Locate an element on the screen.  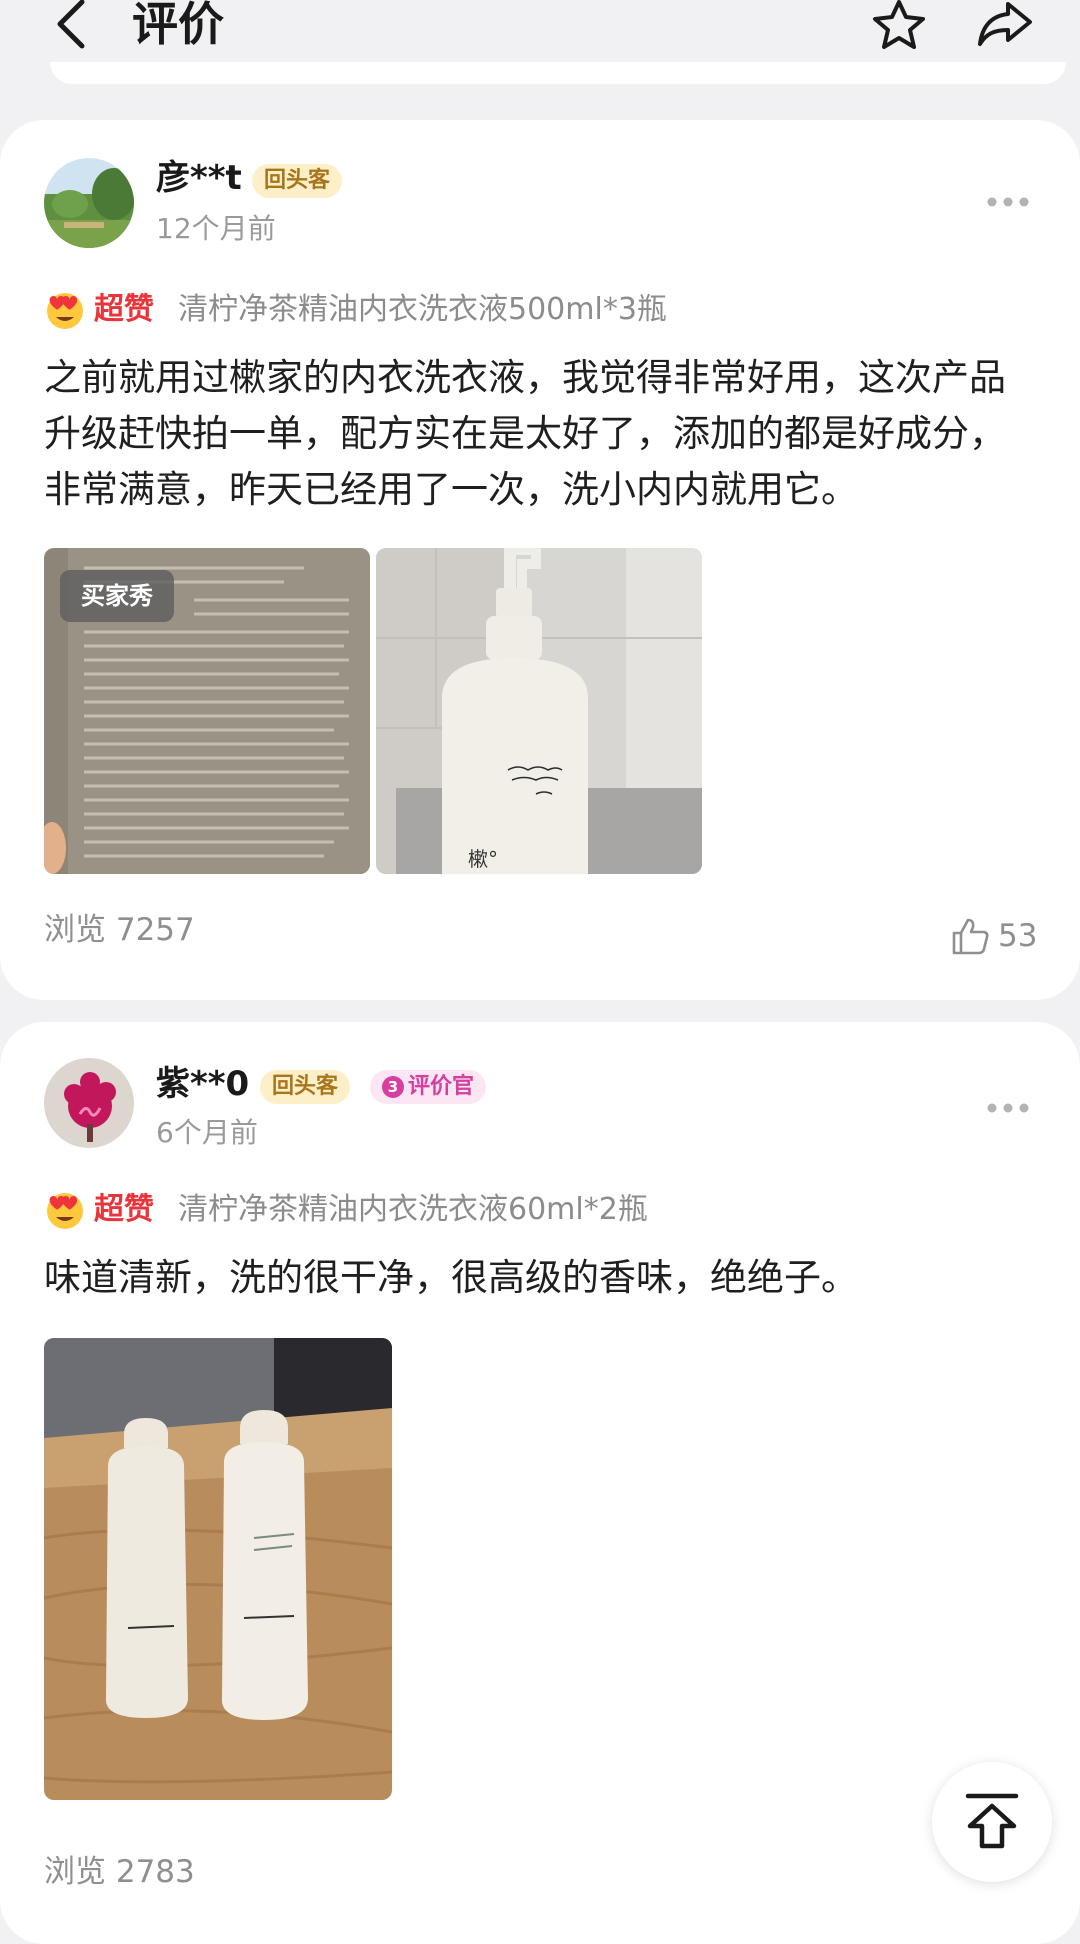
reviewer-badge-label: 评价官 is located at coordinates (441, 1086).